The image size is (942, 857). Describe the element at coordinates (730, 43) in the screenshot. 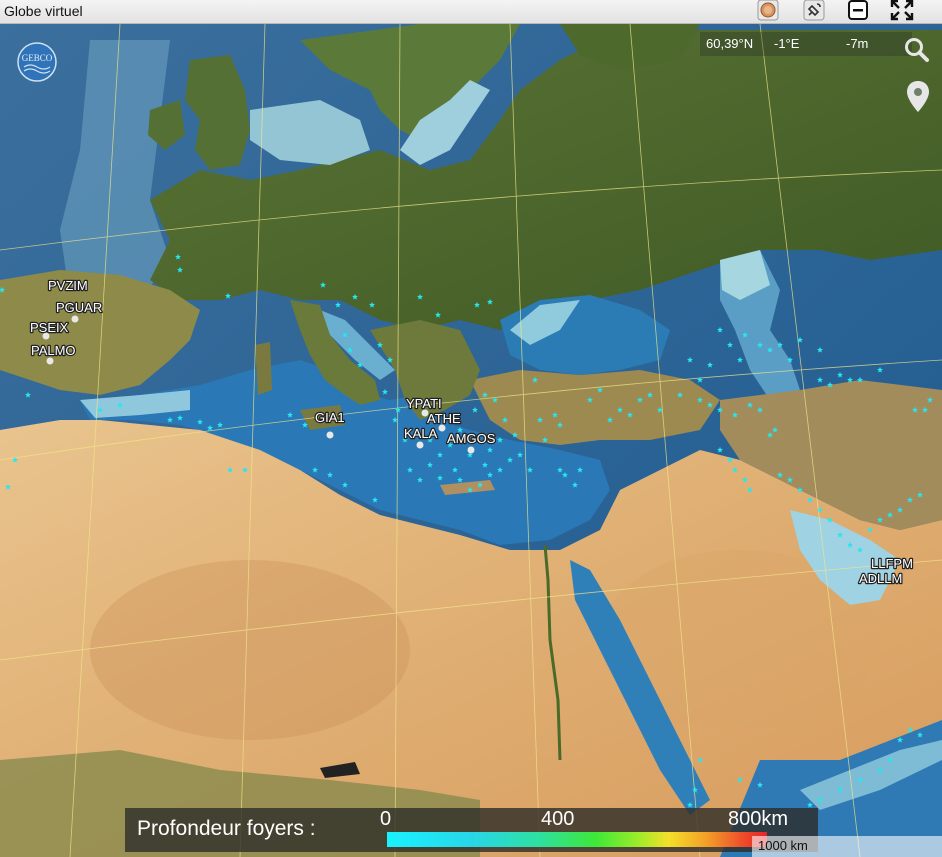

I see `latitude-value: 60,39°N` at that location.